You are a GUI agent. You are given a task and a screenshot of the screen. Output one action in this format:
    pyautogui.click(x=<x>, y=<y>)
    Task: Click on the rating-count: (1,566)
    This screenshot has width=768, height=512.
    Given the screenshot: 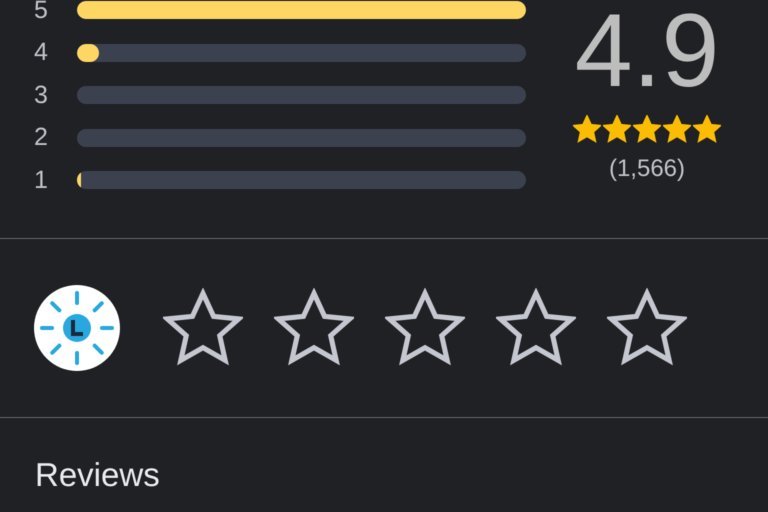 What is the action you would take?
    pyautogui.click(x=647, y=169)
    